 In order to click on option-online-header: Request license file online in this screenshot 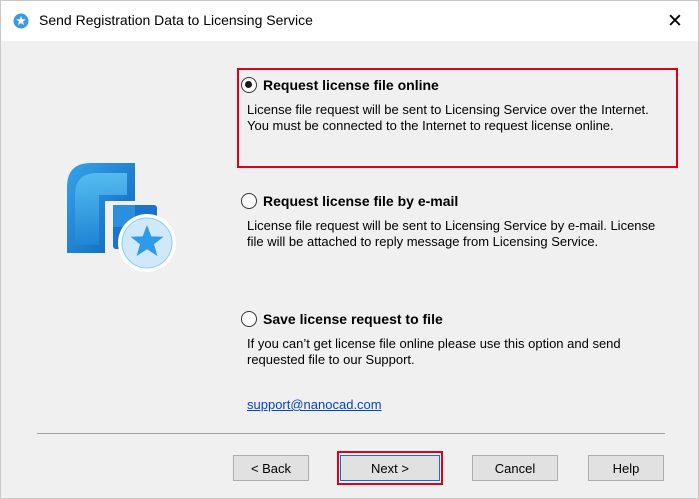, I will do `click(340, 85)`.